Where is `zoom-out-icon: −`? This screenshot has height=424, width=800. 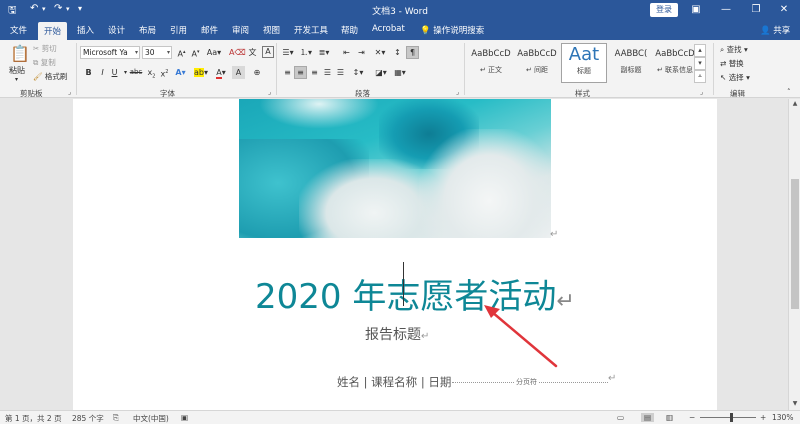 zoom-out-icon: − is located at coordinates (692, 417).